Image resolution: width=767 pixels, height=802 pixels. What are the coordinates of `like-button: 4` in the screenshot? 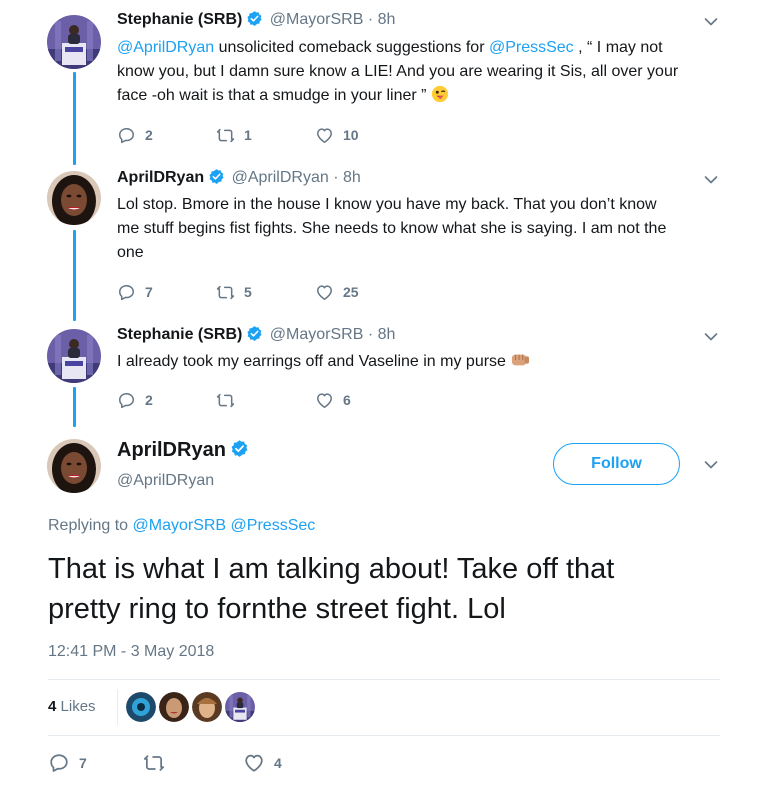 It's located at (262, 763).